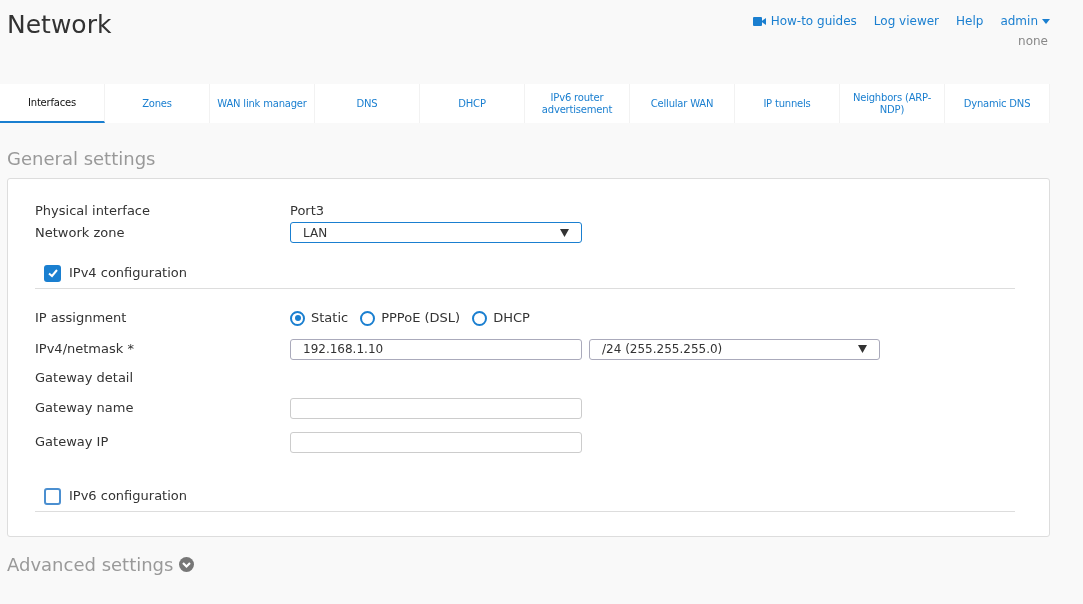 This screenshot has height=604, width=1083. Describe the element at coordinates (85, 349) in the screenshot. I see `field-label: IPv4/netmask *` at that location.